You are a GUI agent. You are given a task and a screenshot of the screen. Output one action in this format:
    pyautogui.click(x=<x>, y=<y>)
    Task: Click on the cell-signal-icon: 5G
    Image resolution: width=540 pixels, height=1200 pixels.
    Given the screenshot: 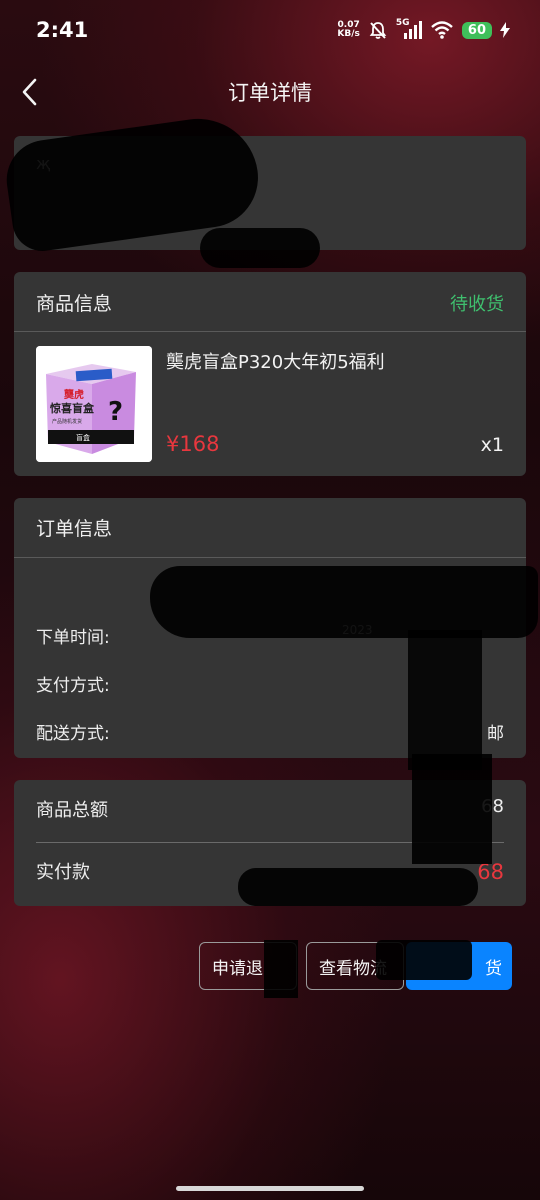 What is the action you would take?
    pyautogui.click(x=409, y=29)
    